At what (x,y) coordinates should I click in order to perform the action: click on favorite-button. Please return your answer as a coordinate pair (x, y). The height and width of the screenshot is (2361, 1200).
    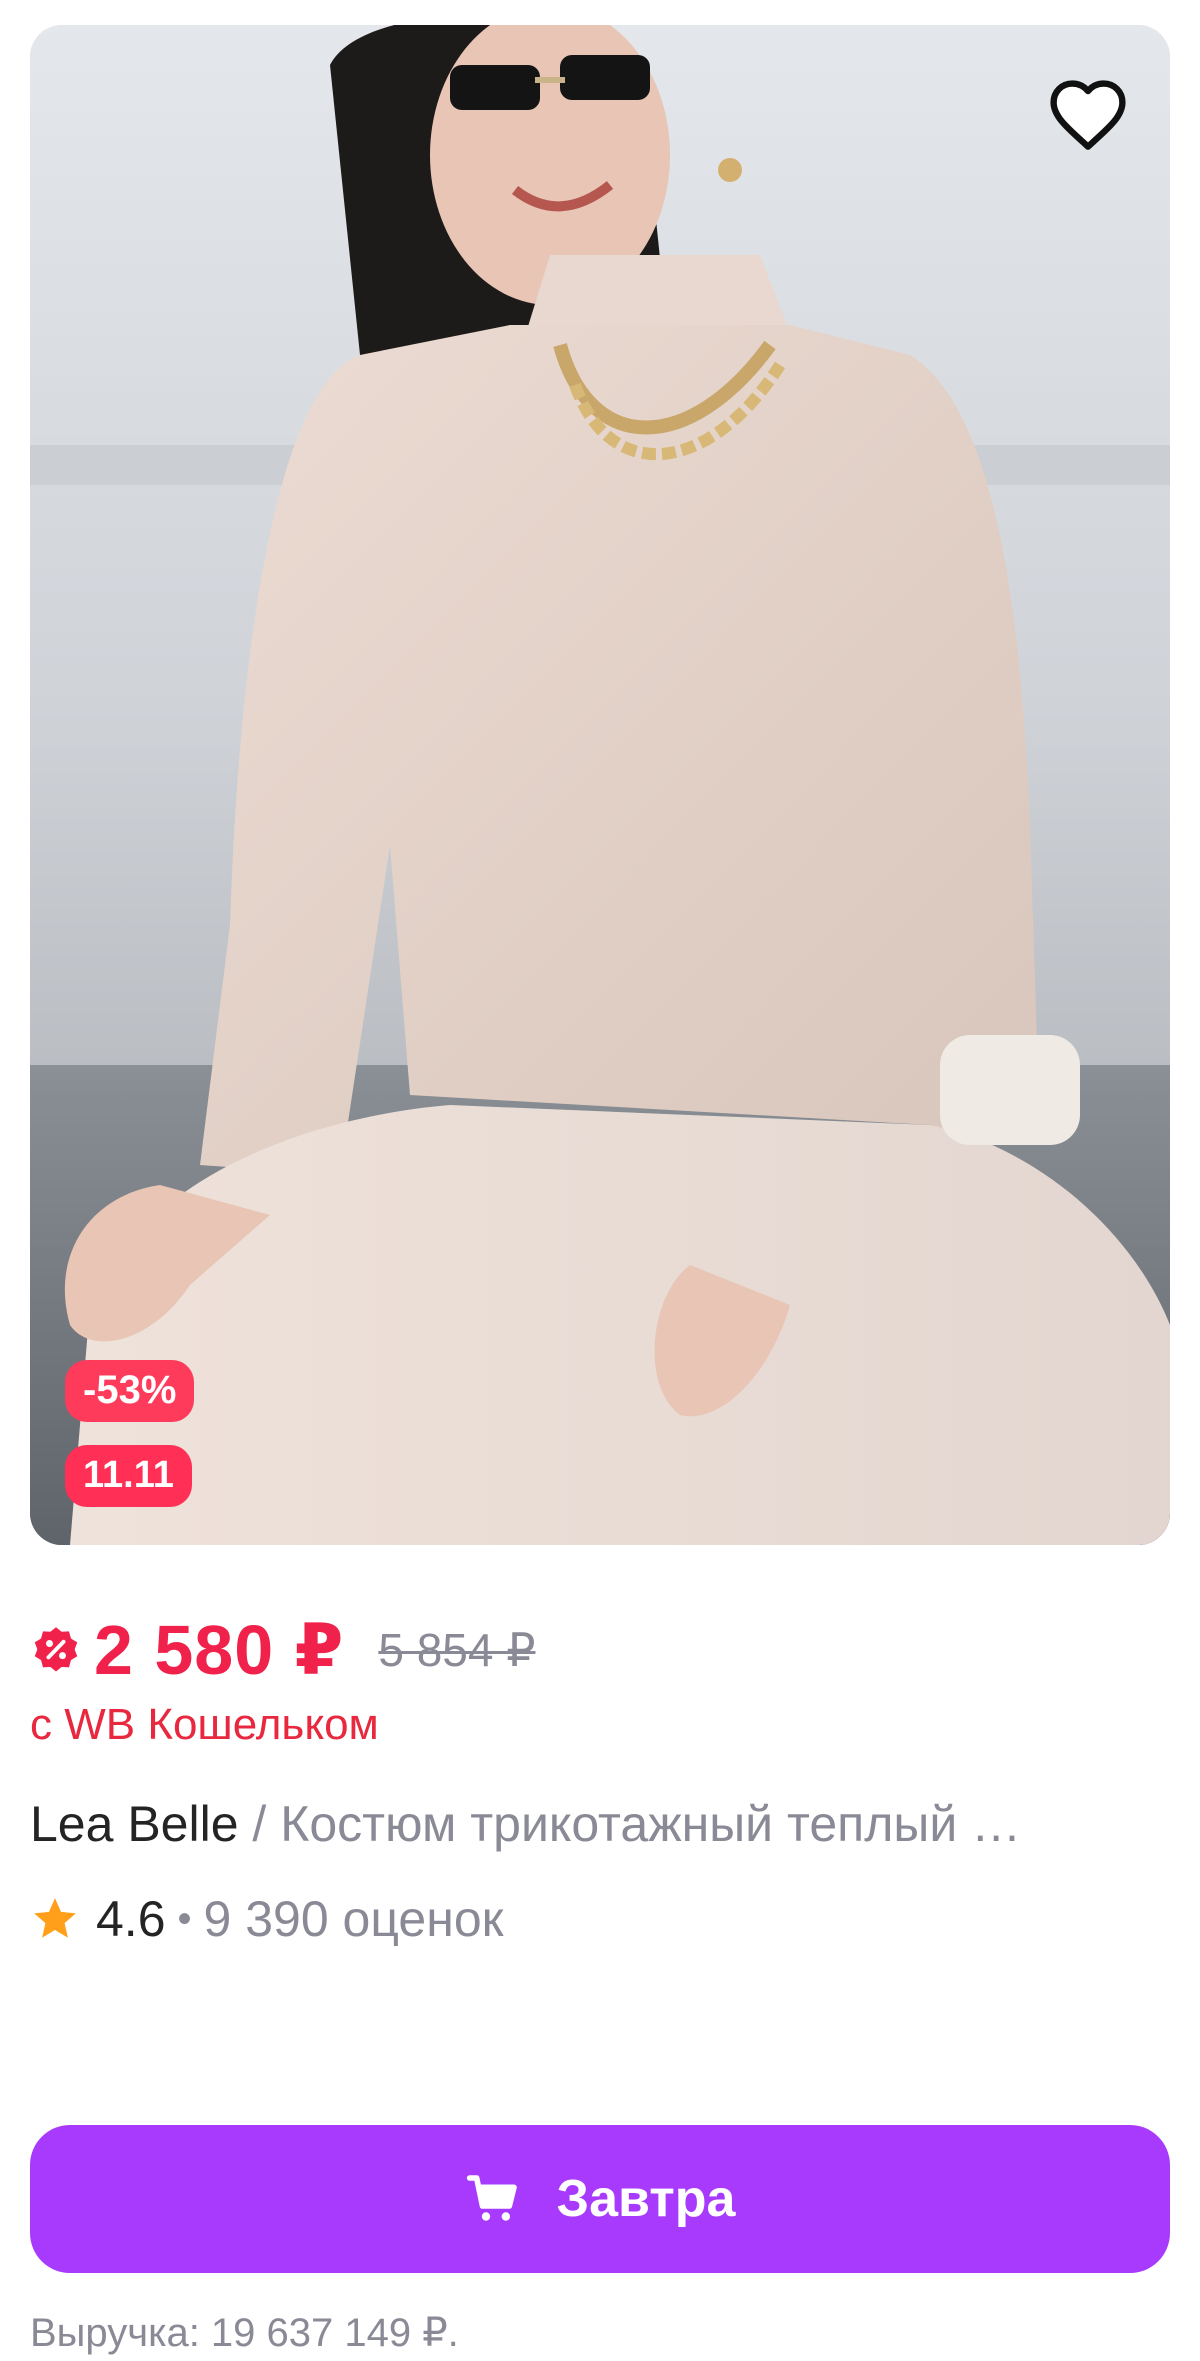
    Looking at the image, I should click on (1088, 113).